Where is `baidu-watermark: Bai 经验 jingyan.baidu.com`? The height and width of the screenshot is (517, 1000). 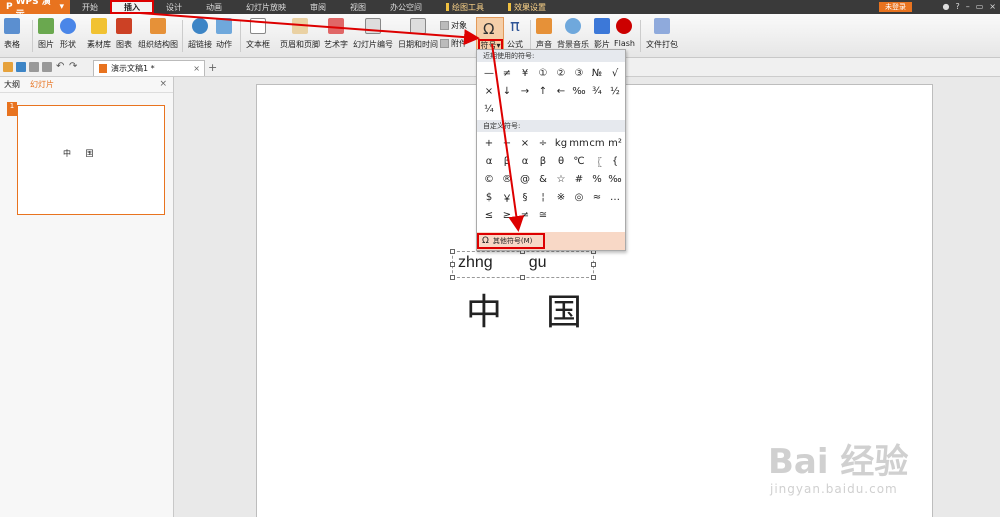
baidu-watermark: Bai 经验 jingyan.baidu.com is located at coordinates (838, 465).